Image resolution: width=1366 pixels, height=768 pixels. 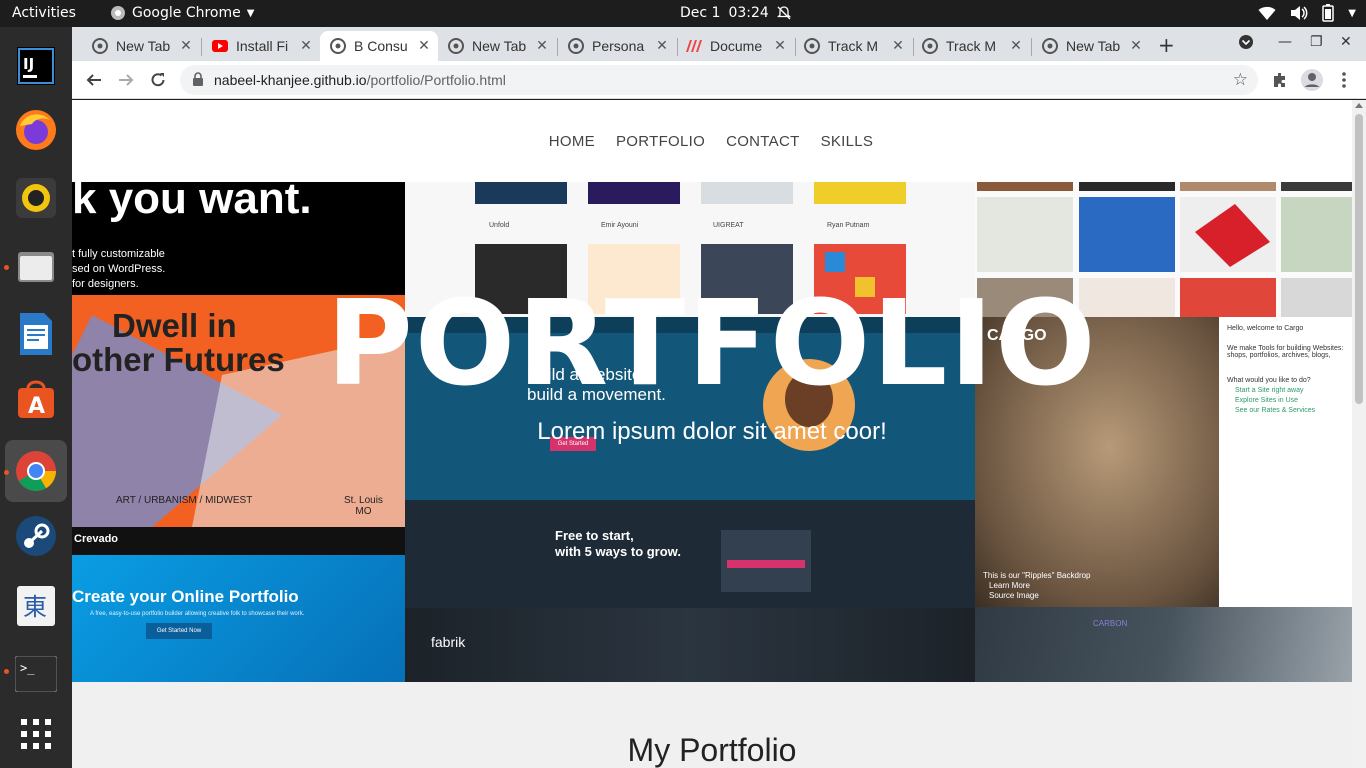 What do you see at coordinates (748, 13) in the screenshot?
I see `time: 03:24` at bounding box center [748, 13].